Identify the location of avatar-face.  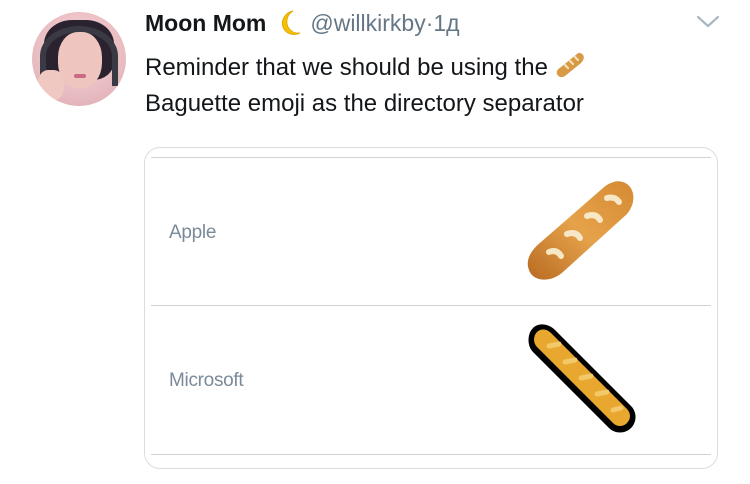
(80, 60).